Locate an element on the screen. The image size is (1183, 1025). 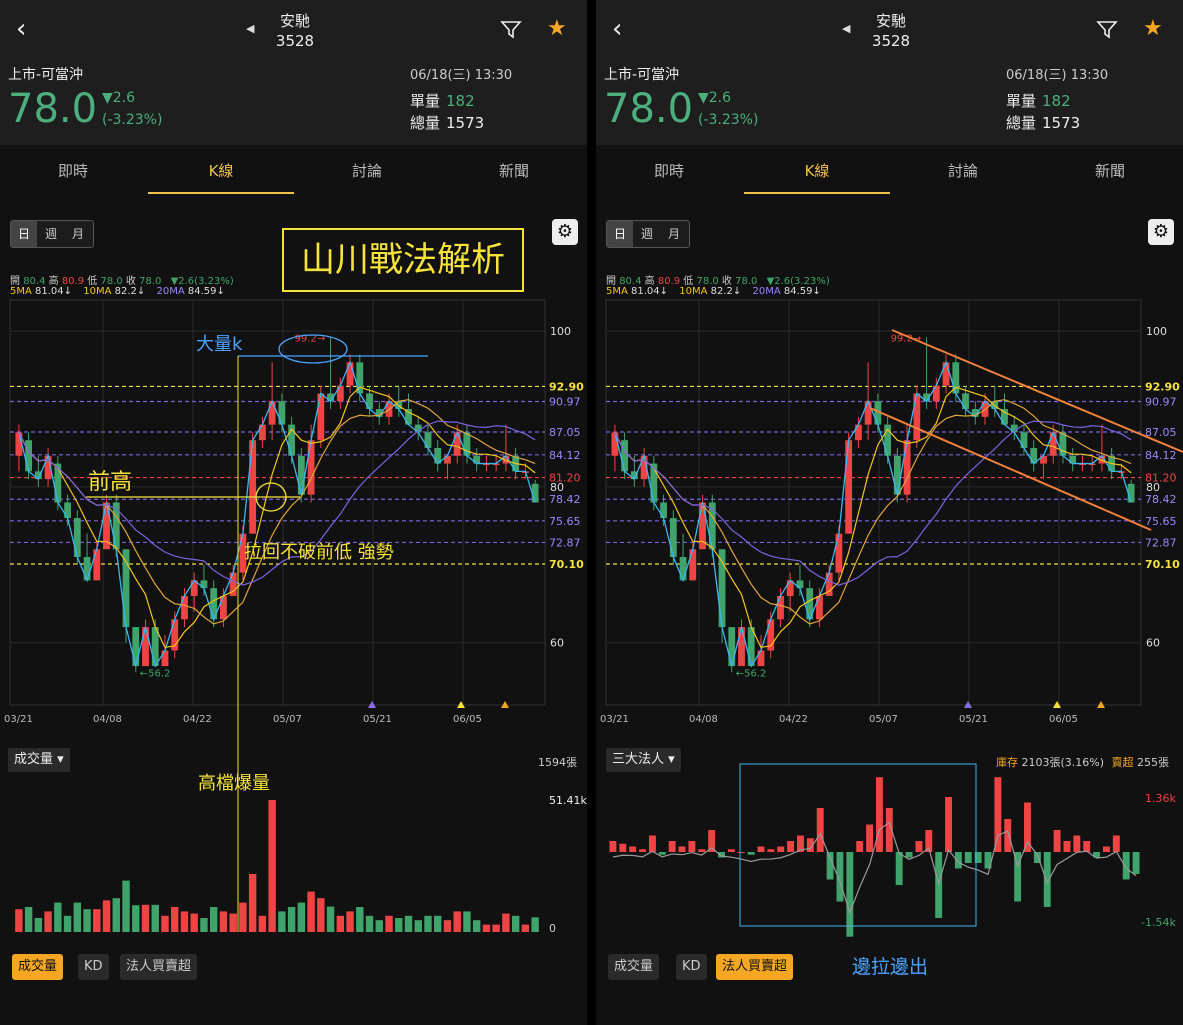
price-level-label: 92.90 is located at coordinates (1162, 386).